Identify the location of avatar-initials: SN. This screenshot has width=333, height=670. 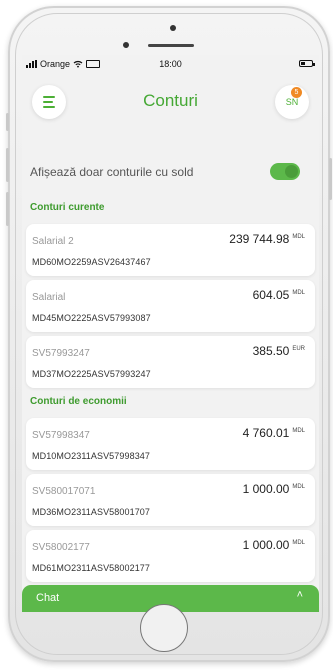
(292, 102).